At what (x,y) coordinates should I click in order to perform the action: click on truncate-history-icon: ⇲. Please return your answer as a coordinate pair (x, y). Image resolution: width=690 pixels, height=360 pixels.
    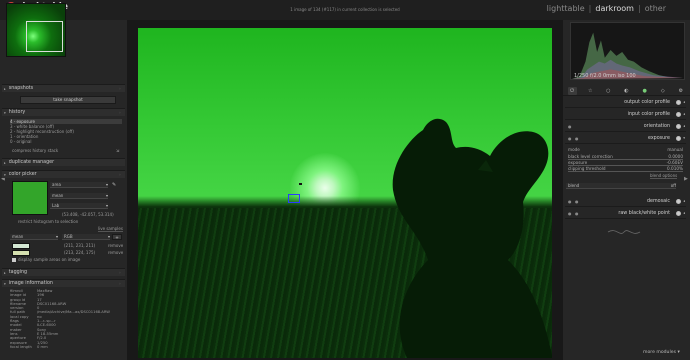
    Looking at the image, I should click on (117, 150).